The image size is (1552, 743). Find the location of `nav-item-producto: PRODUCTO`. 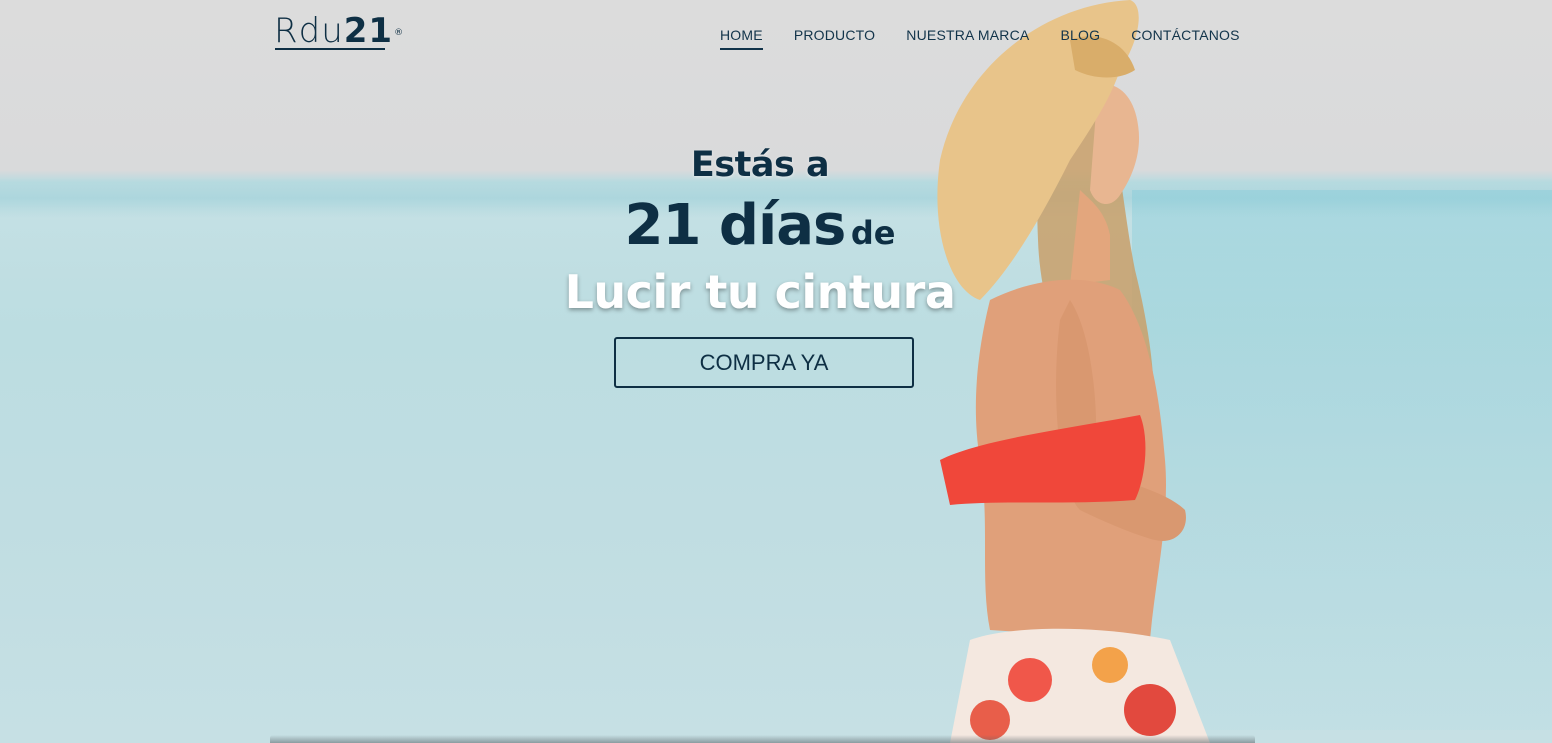

nav-item-producto: PRODUCTO is located at coordinates (834, 35).